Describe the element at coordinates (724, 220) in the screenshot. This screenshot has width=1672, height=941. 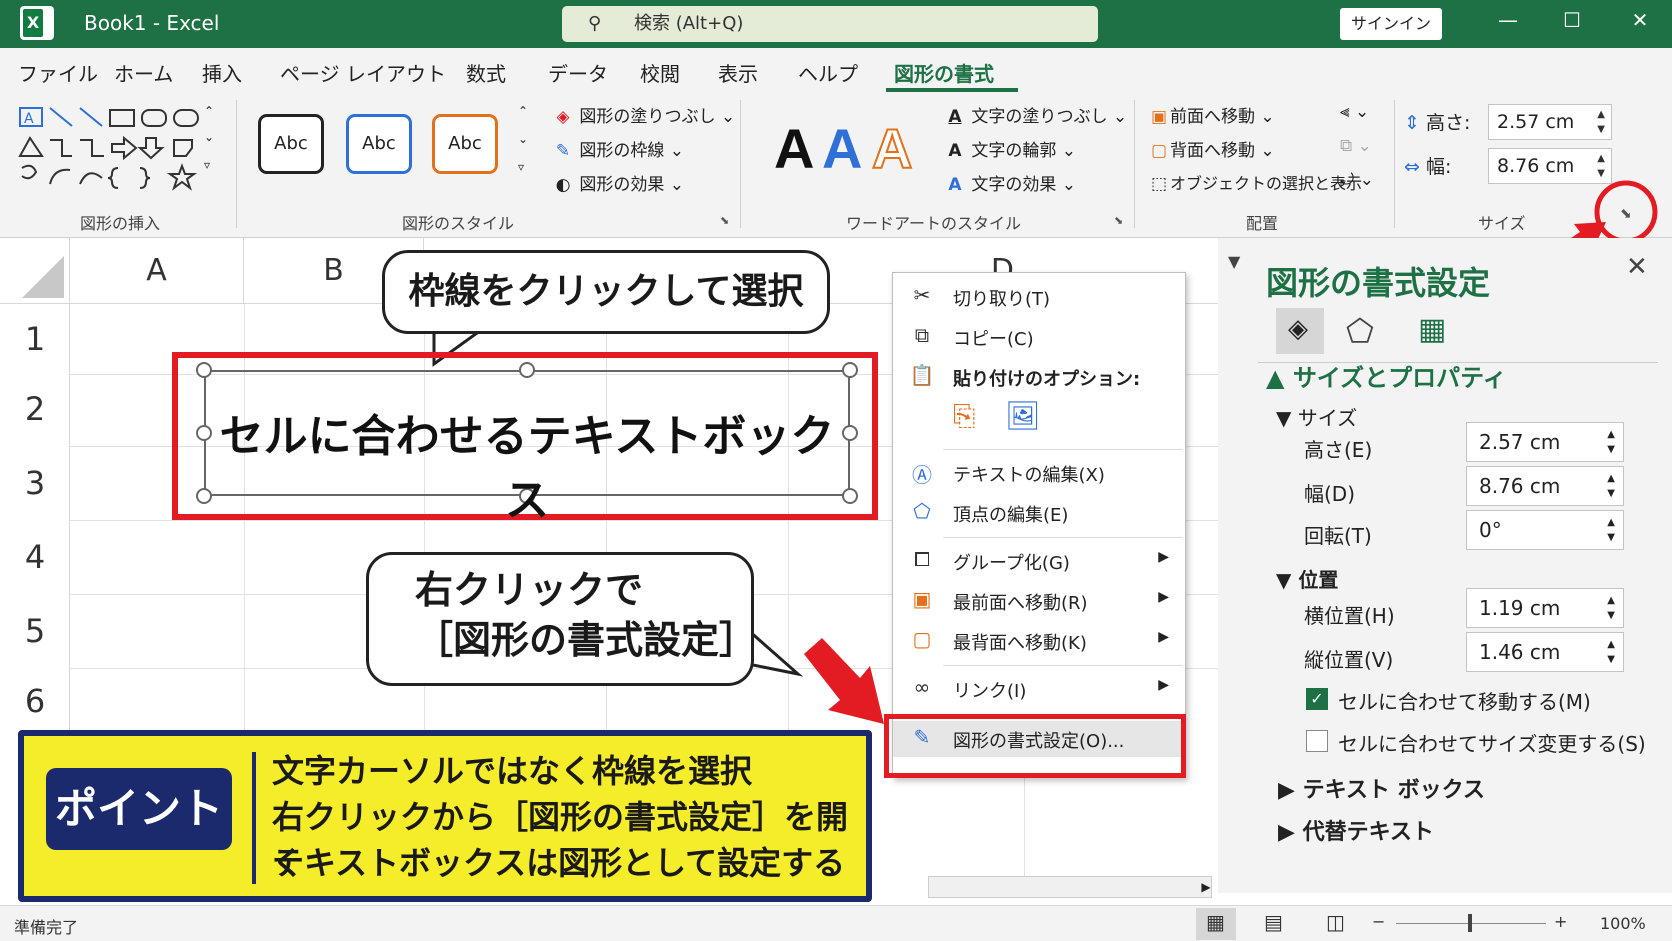
I see `shape-styles-launcher-icon: ⬊` at that location.